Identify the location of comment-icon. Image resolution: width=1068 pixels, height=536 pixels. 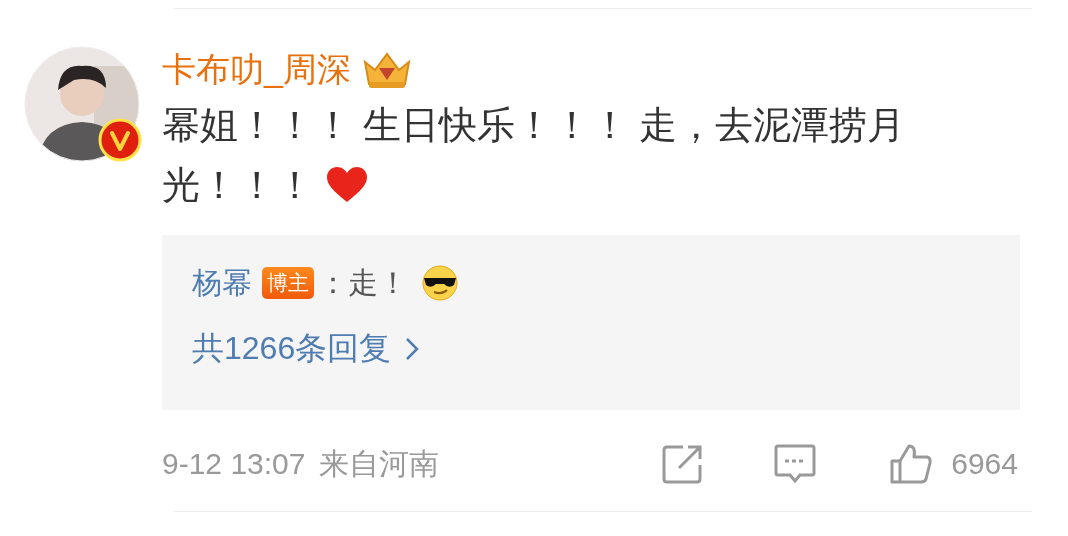
(795, 464).